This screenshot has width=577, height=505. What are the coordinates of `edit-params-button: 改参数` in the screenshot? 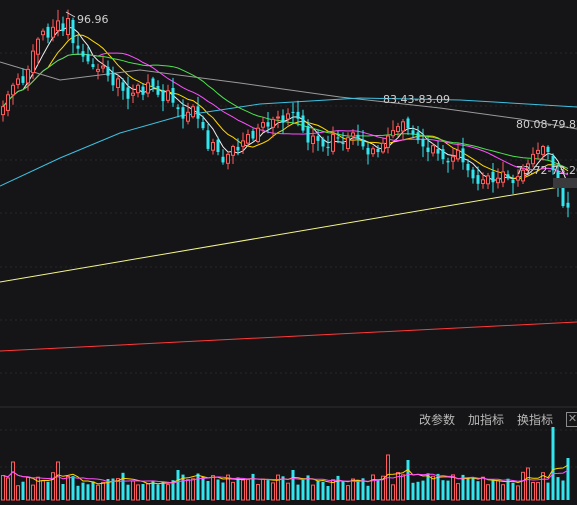 It's located at (437, 419).